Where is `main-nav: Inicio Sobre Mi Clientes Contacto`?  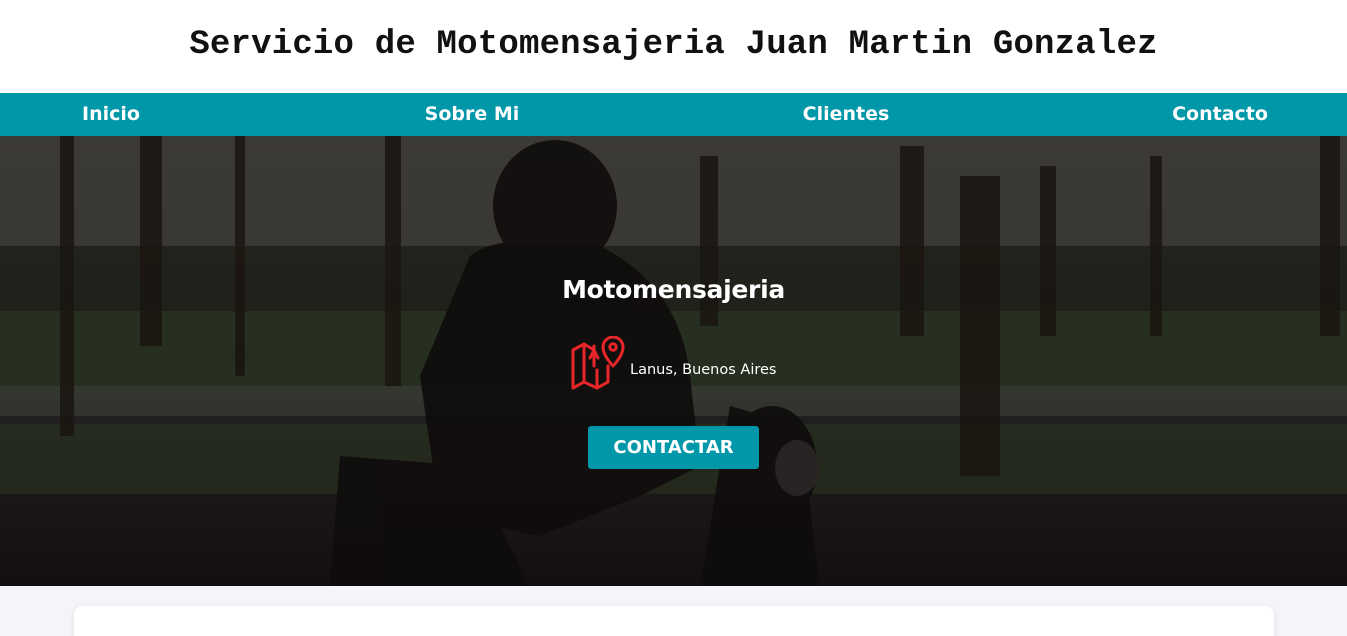 main-nav: Inicio Sobre Mi Clientes Contacto is located at coordinates (673, 114).